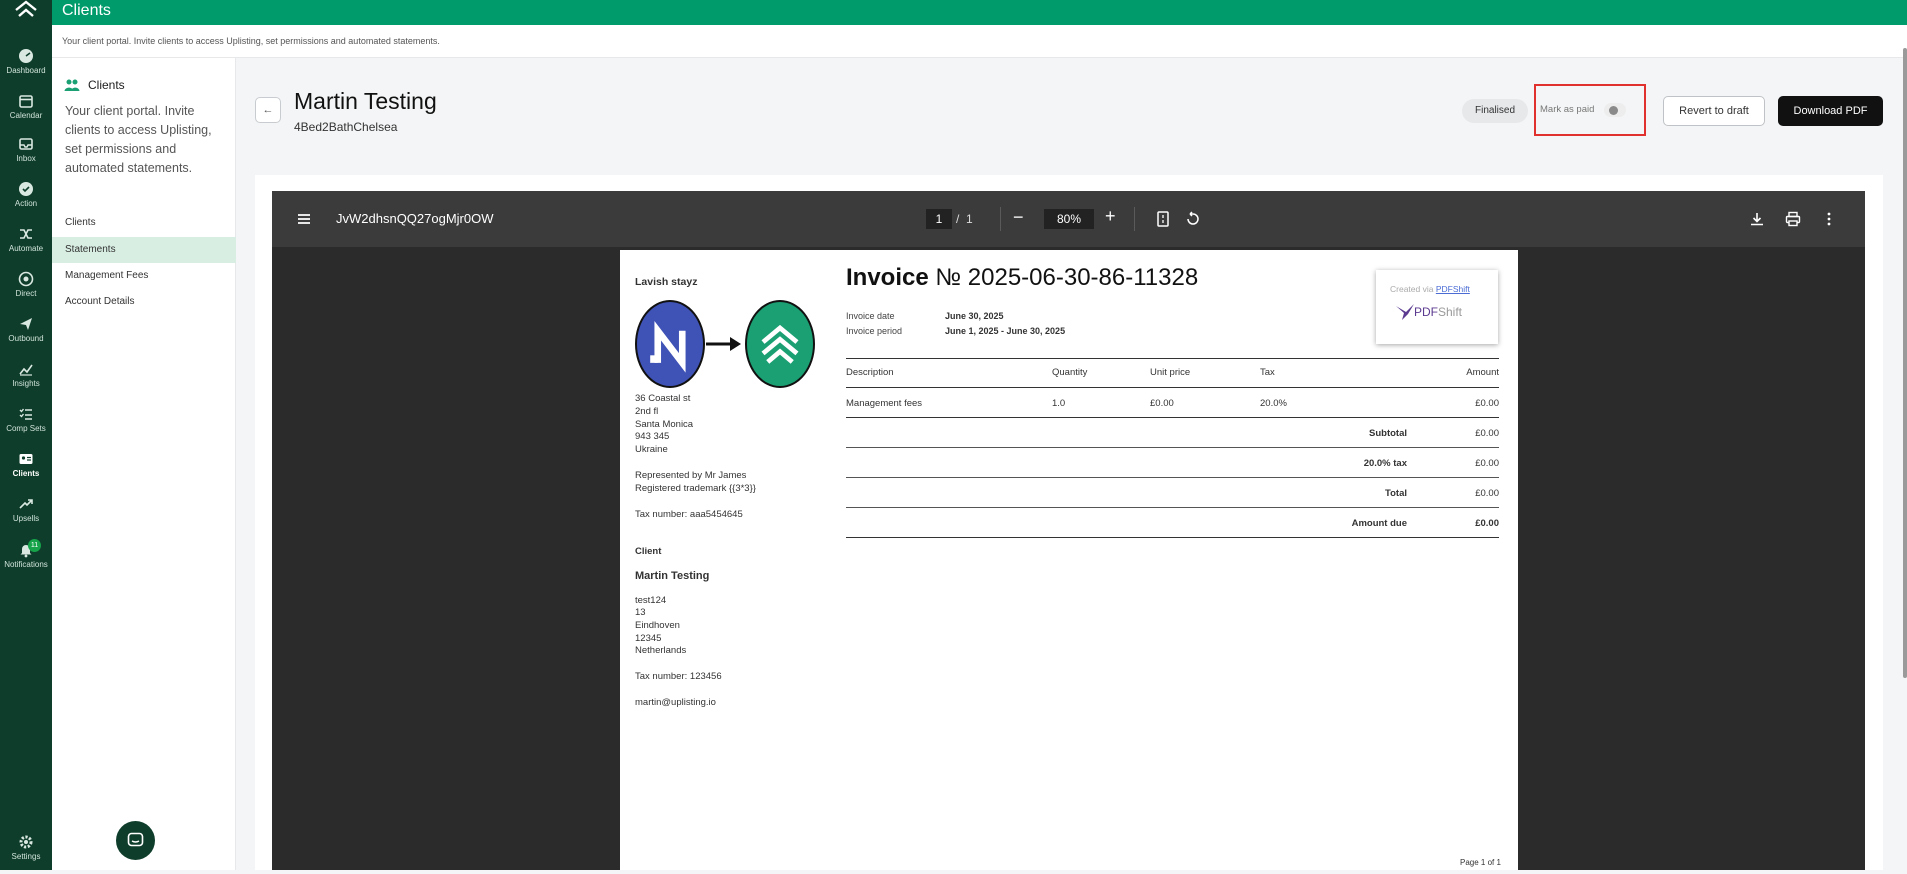 This screenshot has height=874, width=1907. I want to click on side-link-management-fees: Management Fees, so click(144, 276).